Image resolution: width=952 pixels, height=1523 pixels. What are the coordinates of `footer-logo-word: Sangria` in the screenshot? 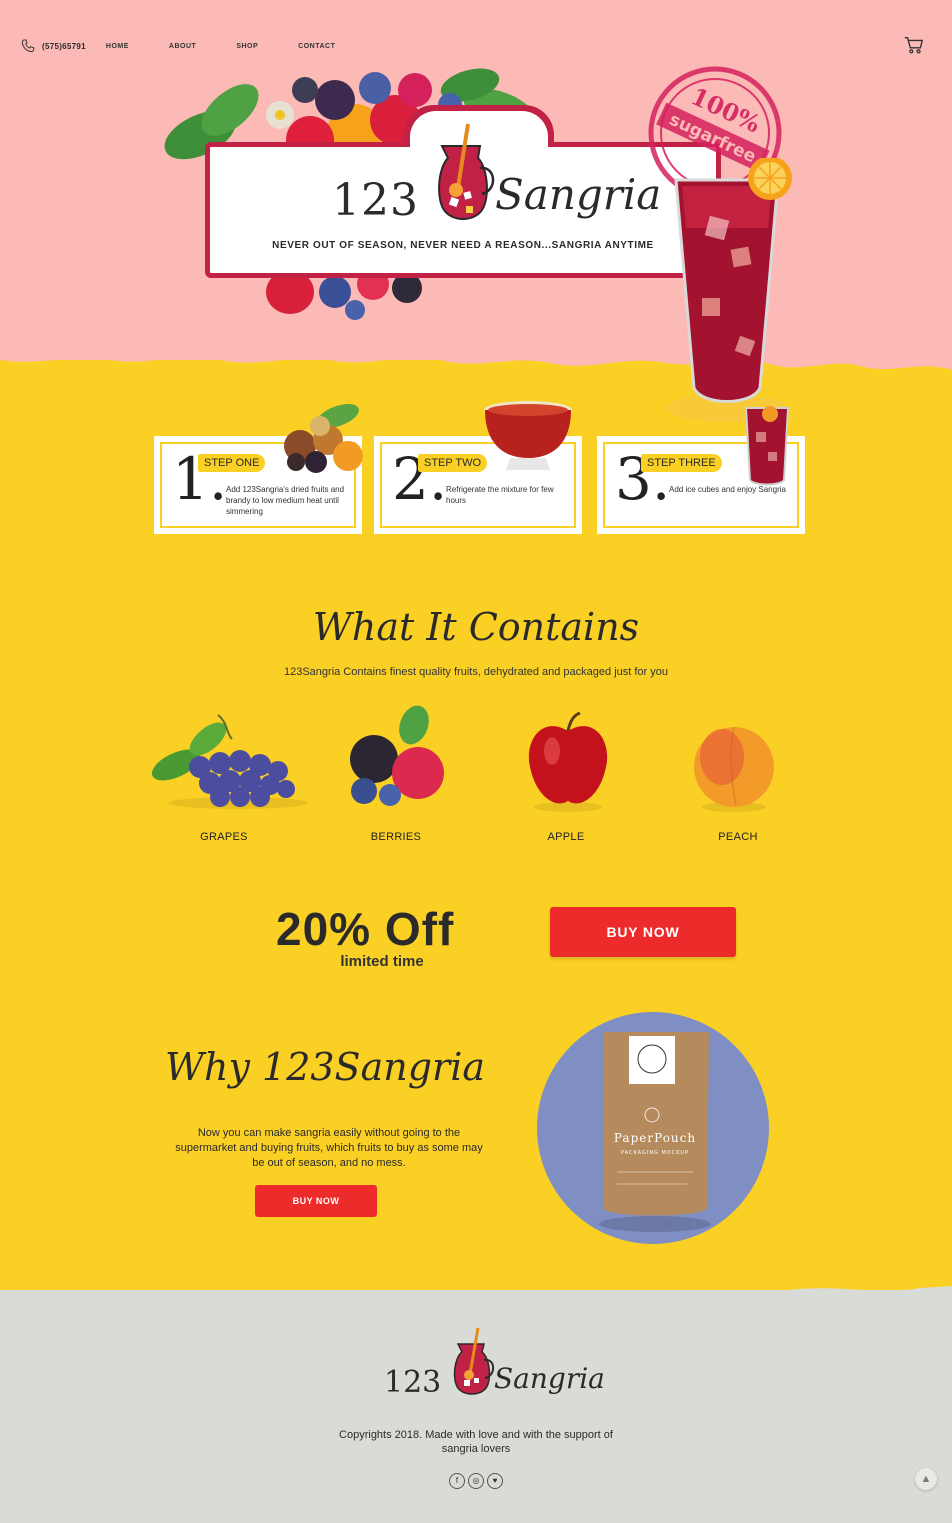 It's located at (549, 1378).